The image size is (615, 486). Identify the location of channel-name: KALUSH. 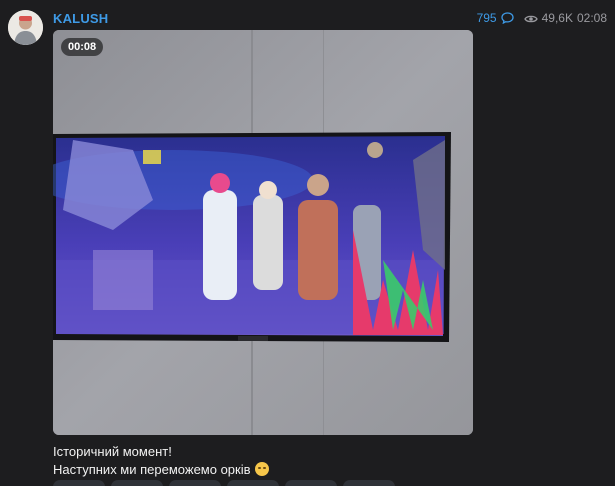
(80, 18).